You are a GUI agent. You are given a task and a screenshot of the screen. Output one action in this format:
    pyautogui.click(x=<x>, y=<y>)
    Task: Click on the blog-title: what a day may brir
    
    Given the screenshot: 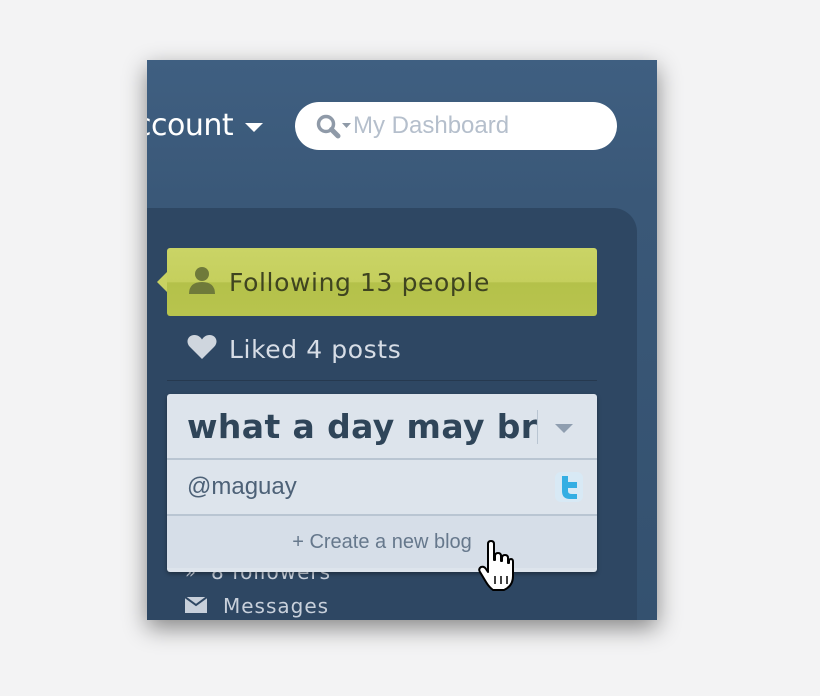 What is the action you would take?
    pyautogui.click(x=362, y=426)
    